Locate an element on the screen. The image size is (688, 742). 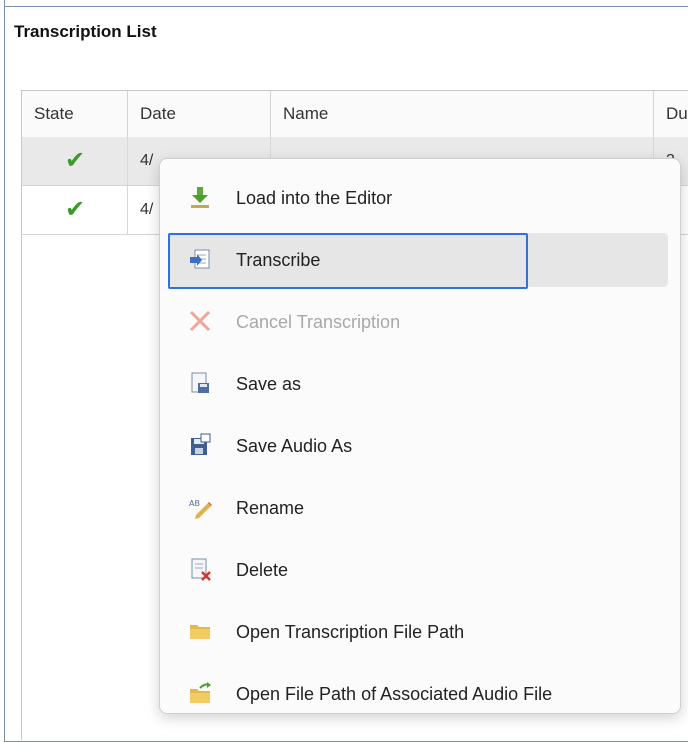
folder-open-arrow-icon is located at coordinates (200, 692).